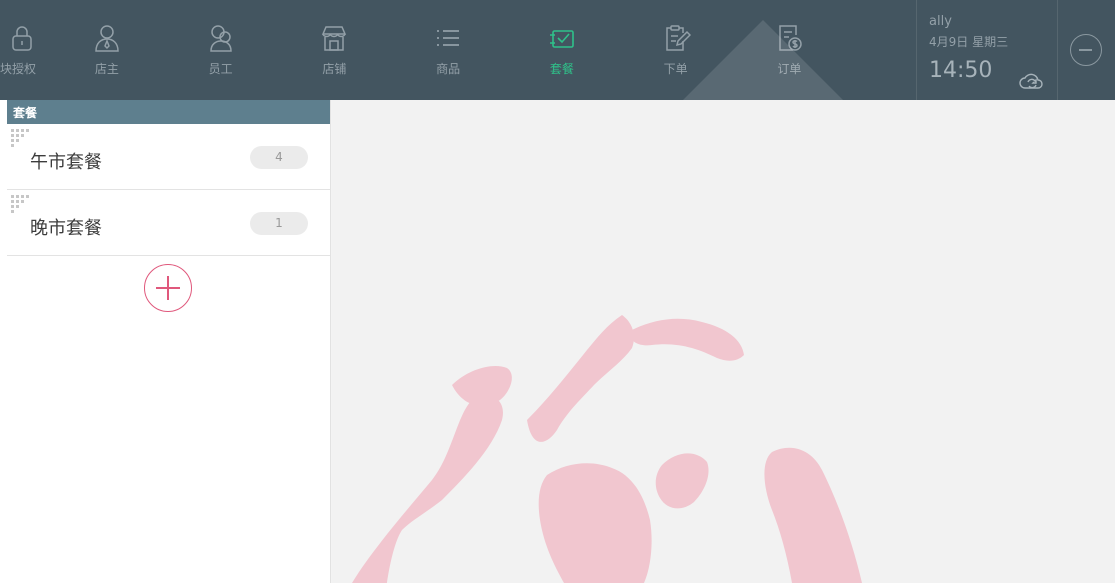  What do you see at coordinates (66, 228) in the screenshot?
I see `package-name: 晚市套餐` at bounding box center [66, 228].